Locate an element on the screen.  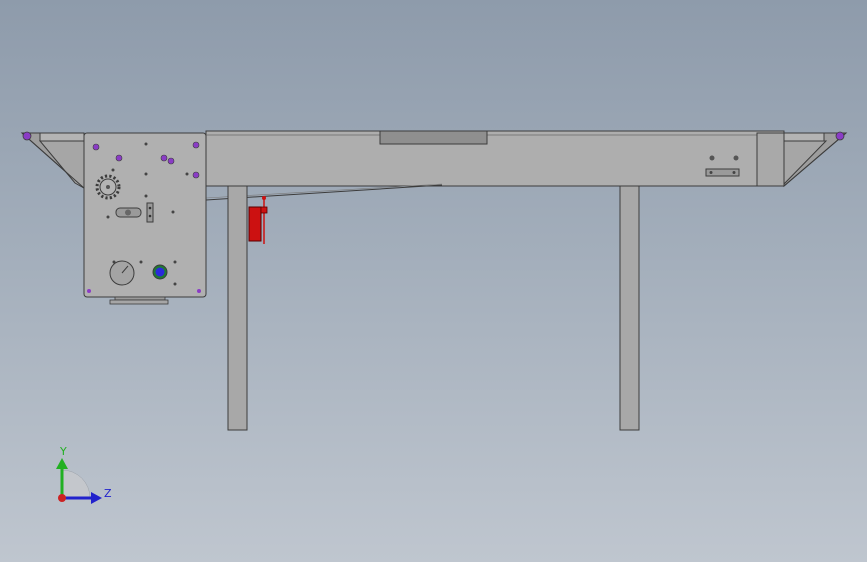
left-roller-end is located at coordinates (27, 136).